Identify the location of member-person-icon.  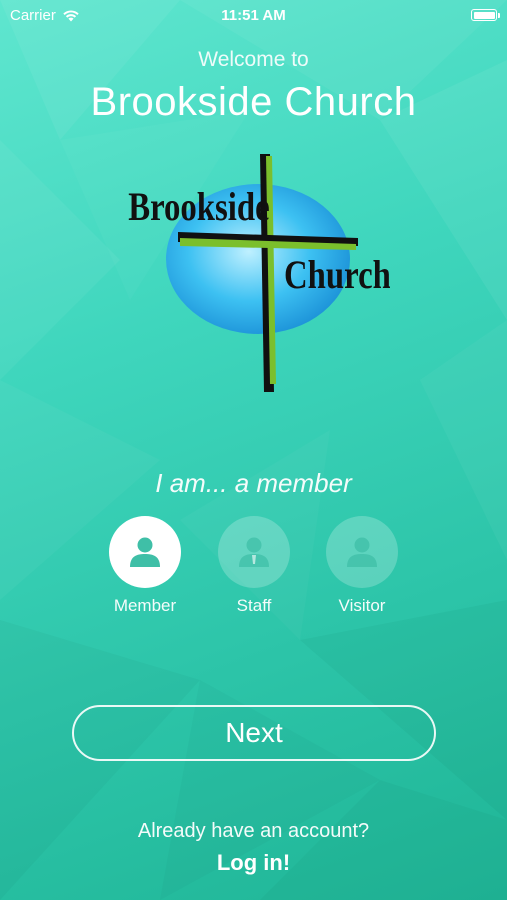
(145, 552).